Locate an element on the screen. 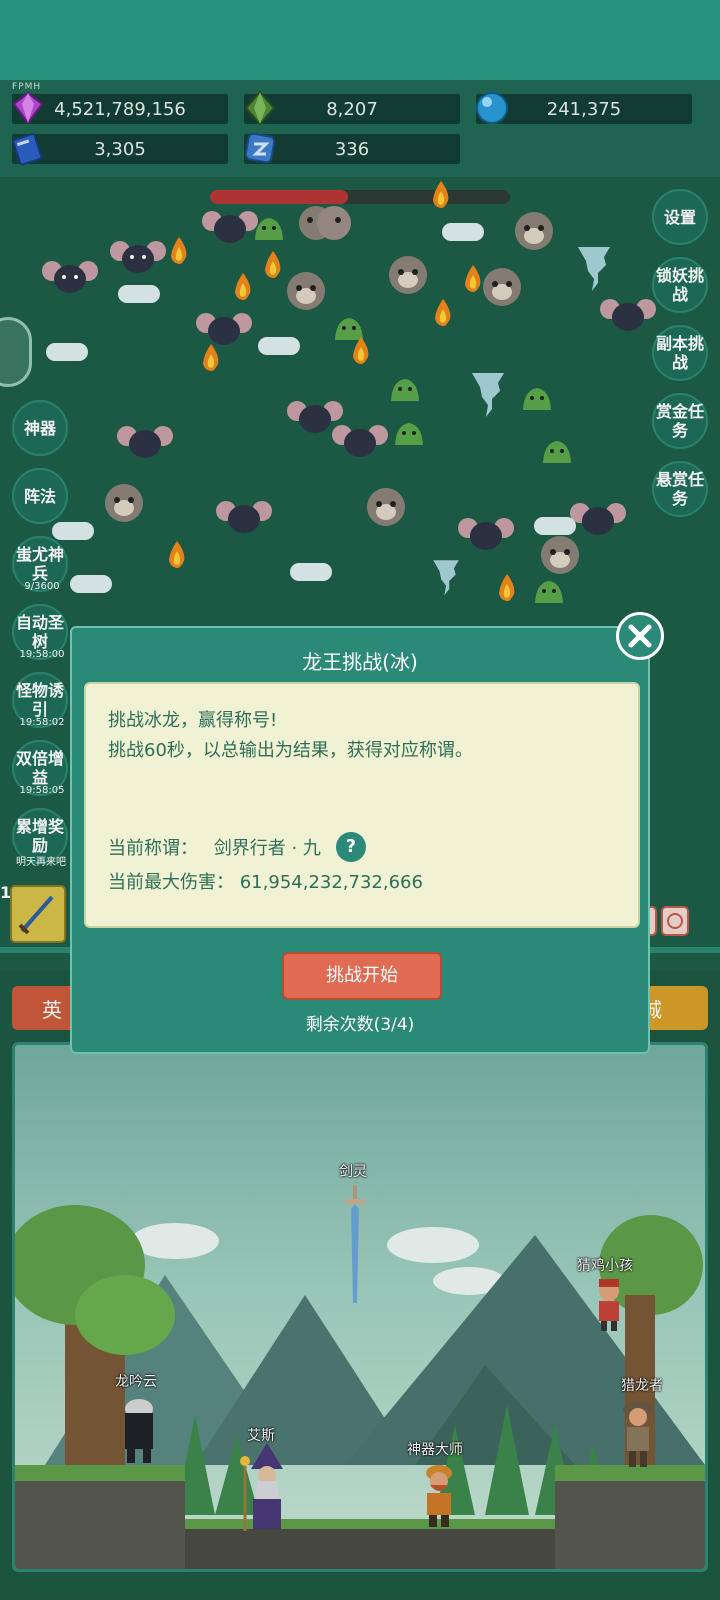 The image size is (720, 1600). current-title-row: 当前称谓： 剑界行者 · 九 is located at coordinates (214, 847).